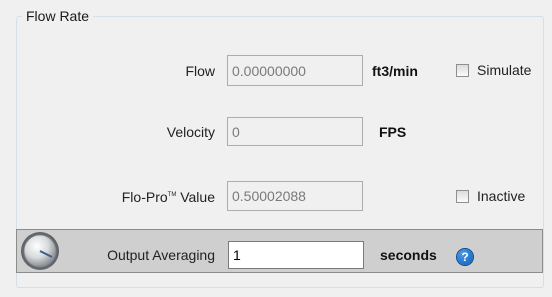 Image resolution: width=552 pixels, height=297 pixels. What do you see at coordinates (295, 70) in the screenshot?
I see `flow-field` at bounding box center [295, 70].